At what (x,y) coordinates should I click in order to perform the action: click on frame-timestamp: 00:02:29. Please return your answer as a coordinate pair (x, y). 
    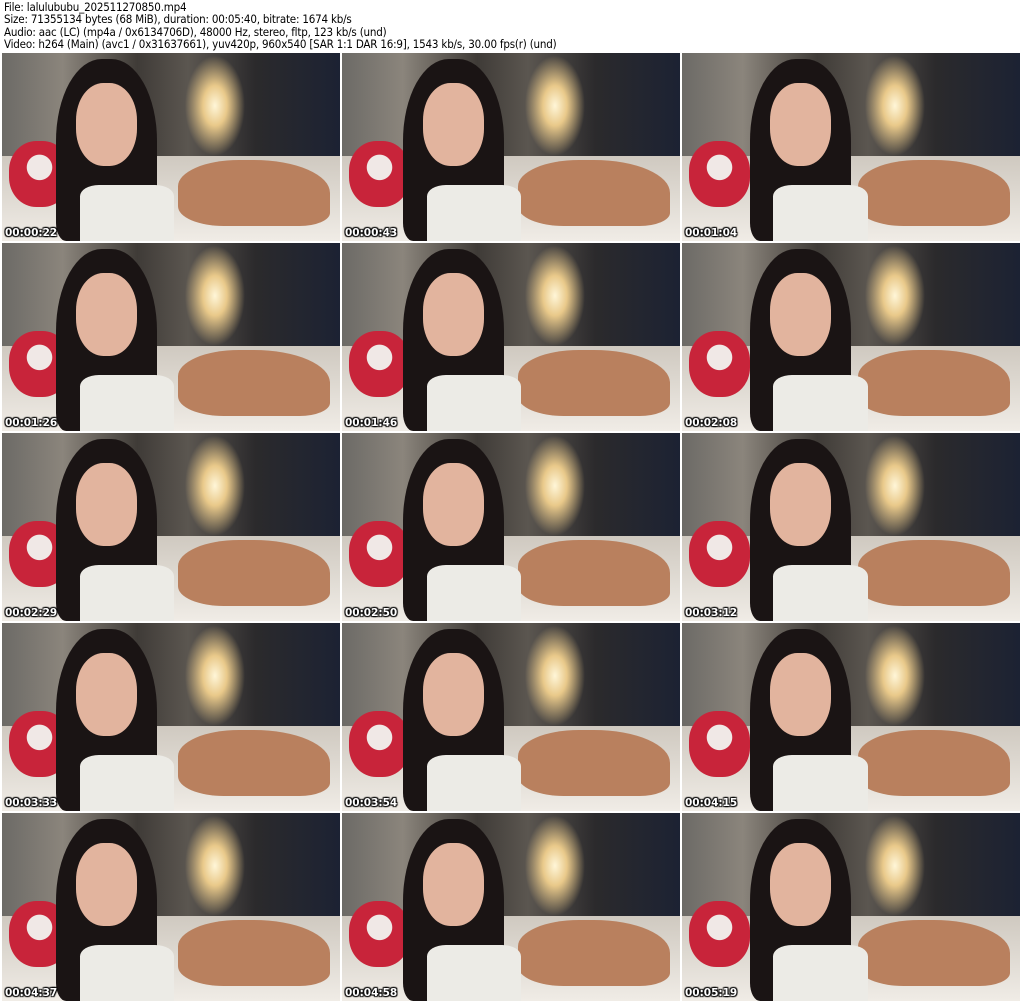
    Looking at the image, I should click on (31, 613).